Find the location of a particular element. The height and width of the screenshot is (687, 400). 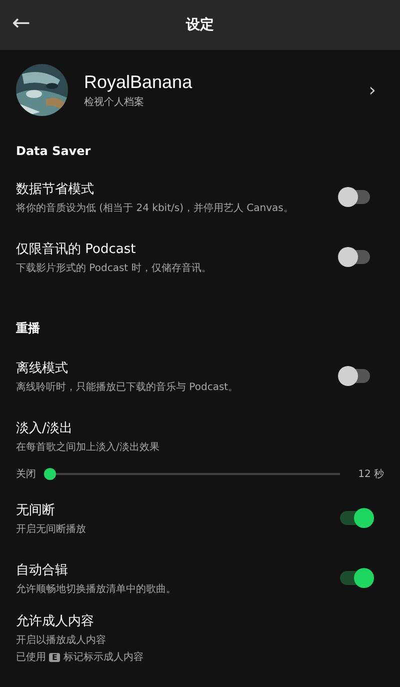

setting-title: 离线模式 is located at coordinates (42, 368).